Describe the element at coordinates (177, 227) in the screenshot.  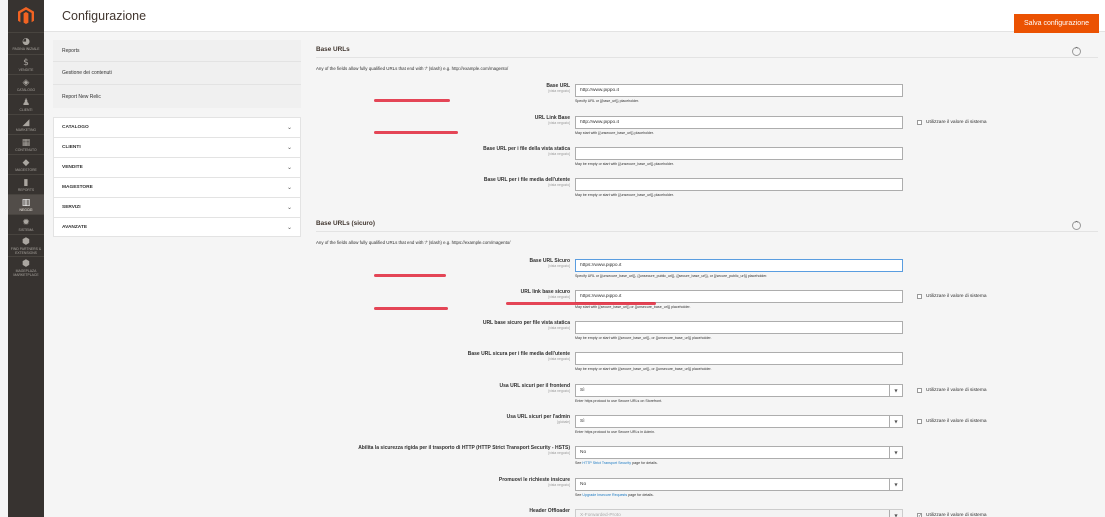
I see `tab-group-avanzate: AVANZATE ⌄` at that location.